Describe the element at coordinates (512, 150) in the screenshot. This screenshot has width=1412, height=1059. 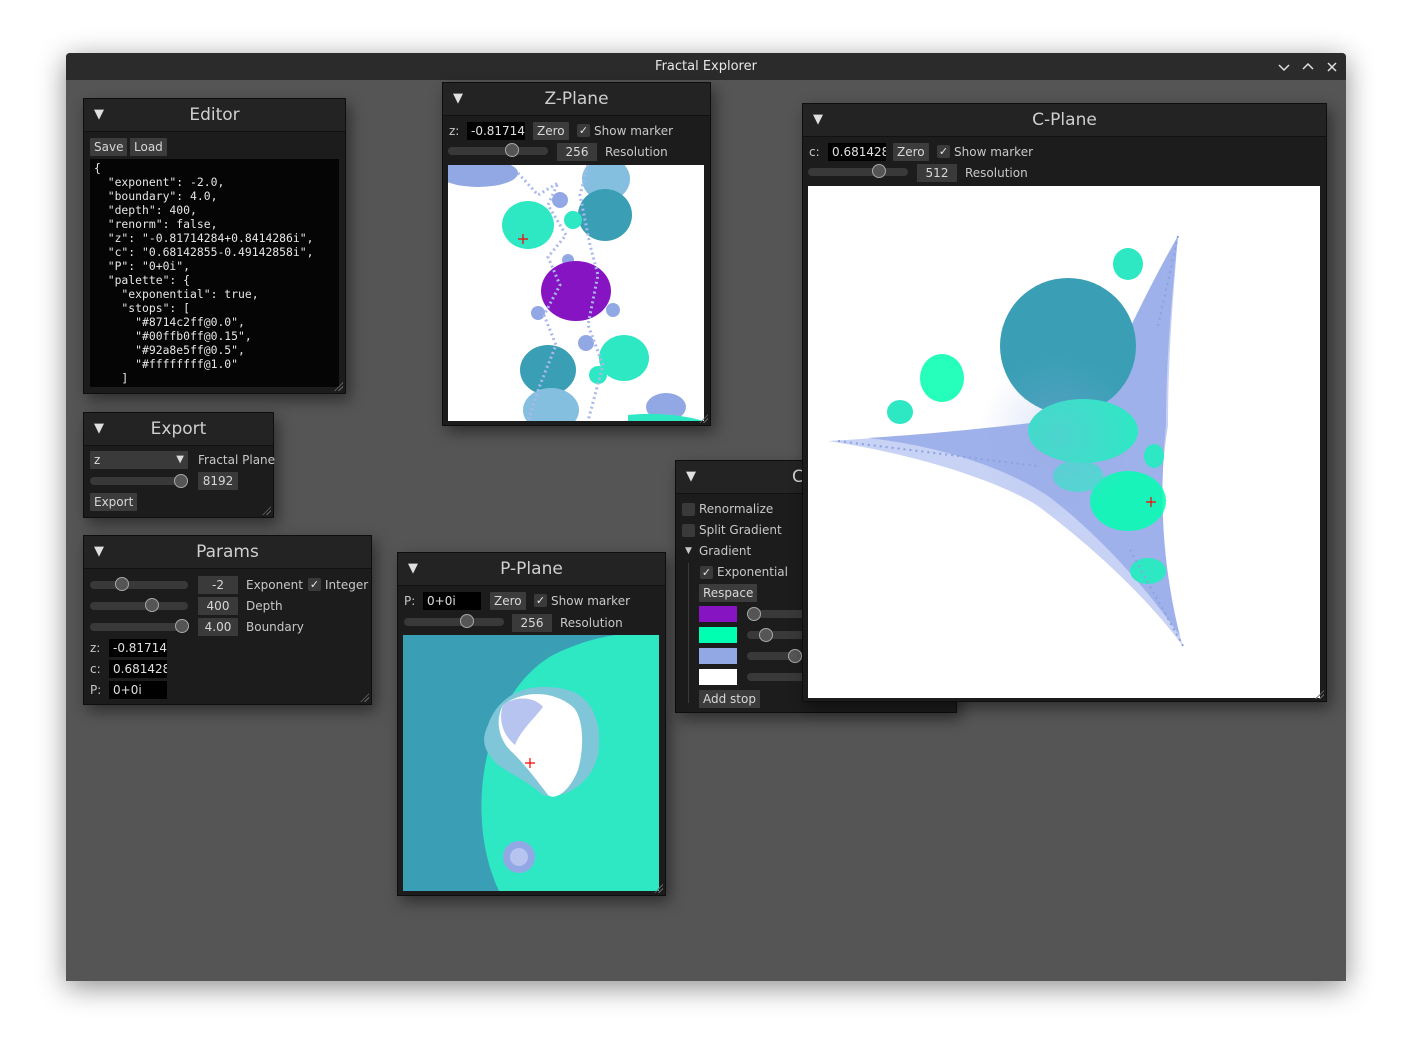
I see `z-resolution-slider-knob` at that location.